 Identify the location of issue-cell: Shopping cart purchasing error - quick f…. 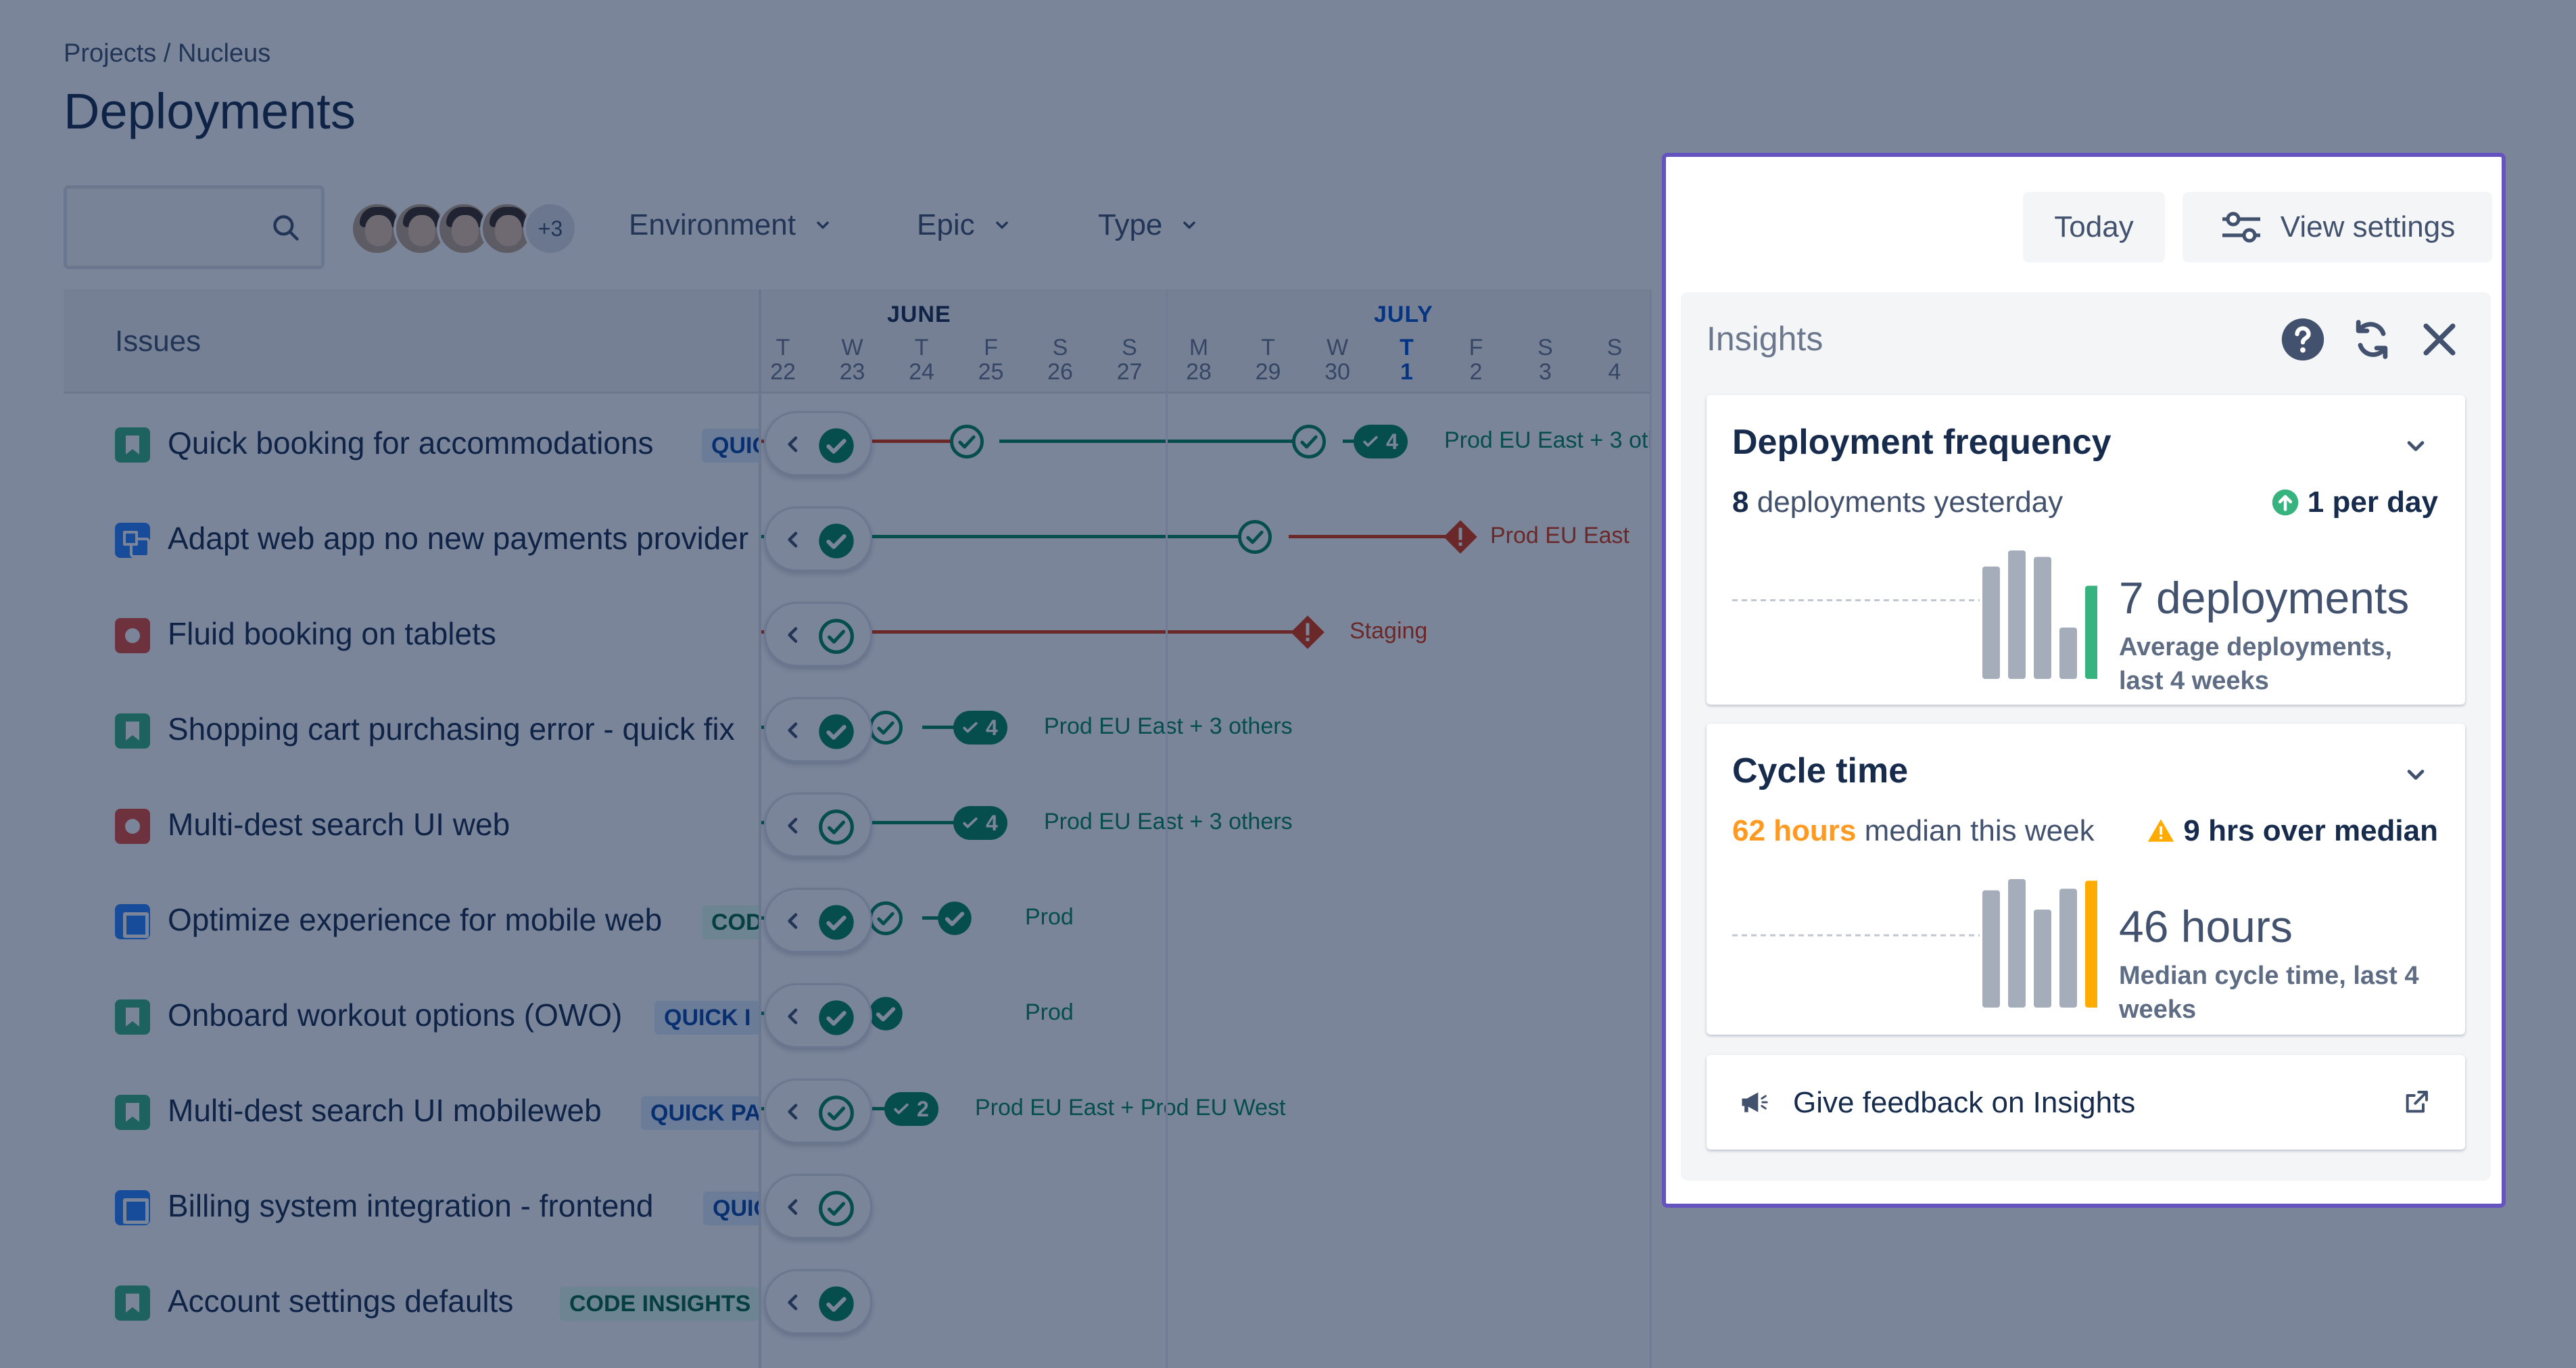
(411, 727).